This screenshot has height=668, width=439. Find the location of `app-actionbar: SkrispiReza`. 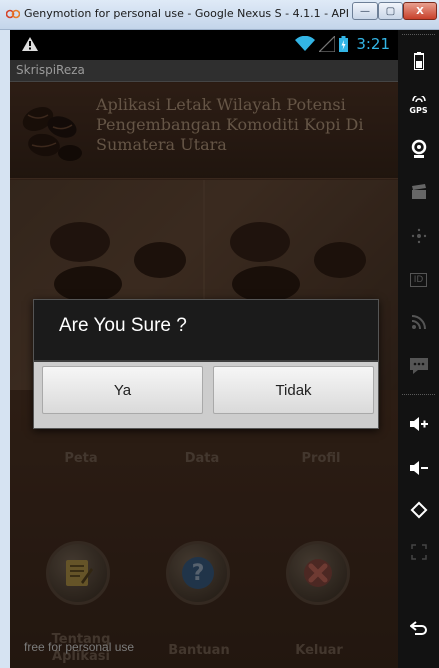

app-actionbar: SkrispiReza is located at coordinates (204, 71).